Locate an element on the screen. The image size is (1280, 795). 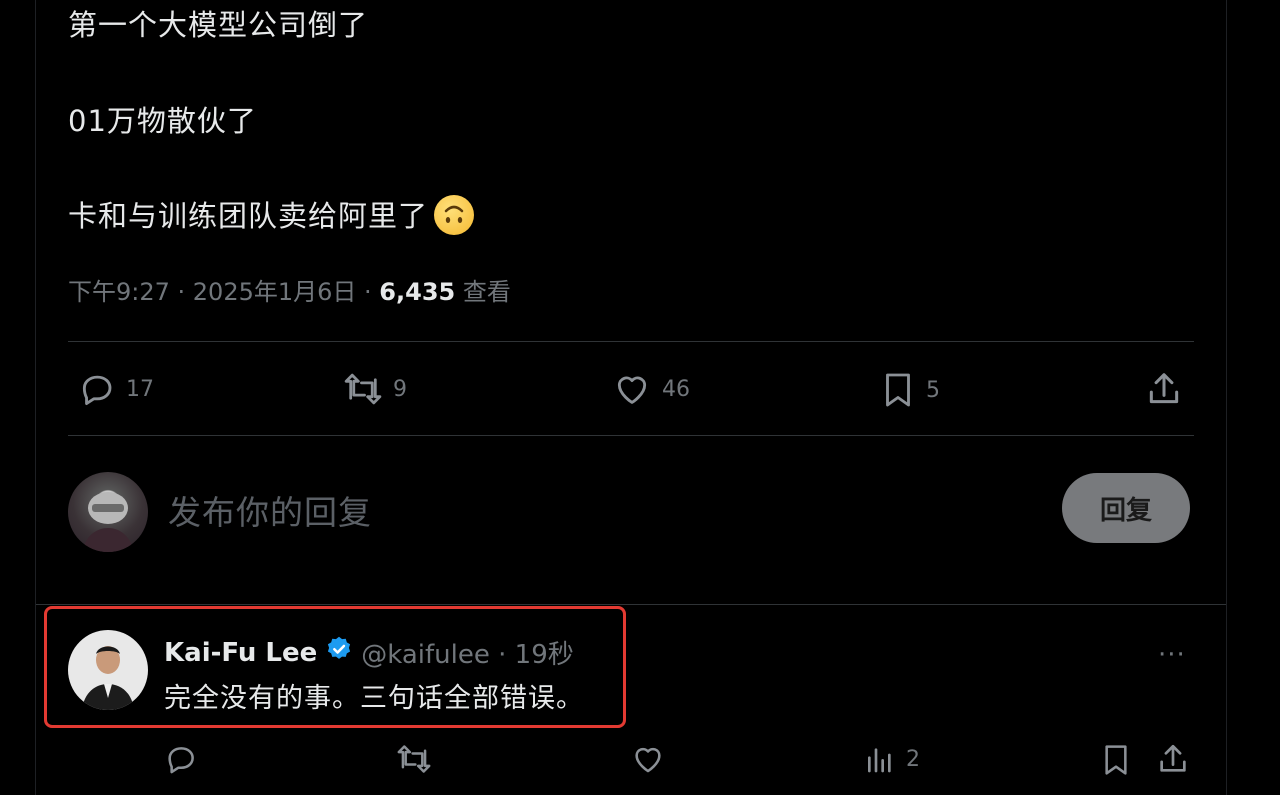
tweet-text-line-2: 01万物散伙了 is located at coordinates (162, 121).